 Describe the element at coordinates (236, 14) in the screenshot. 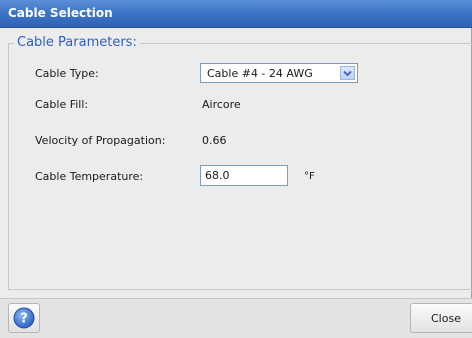

I see `title-bar: Cable Selection` at that location.